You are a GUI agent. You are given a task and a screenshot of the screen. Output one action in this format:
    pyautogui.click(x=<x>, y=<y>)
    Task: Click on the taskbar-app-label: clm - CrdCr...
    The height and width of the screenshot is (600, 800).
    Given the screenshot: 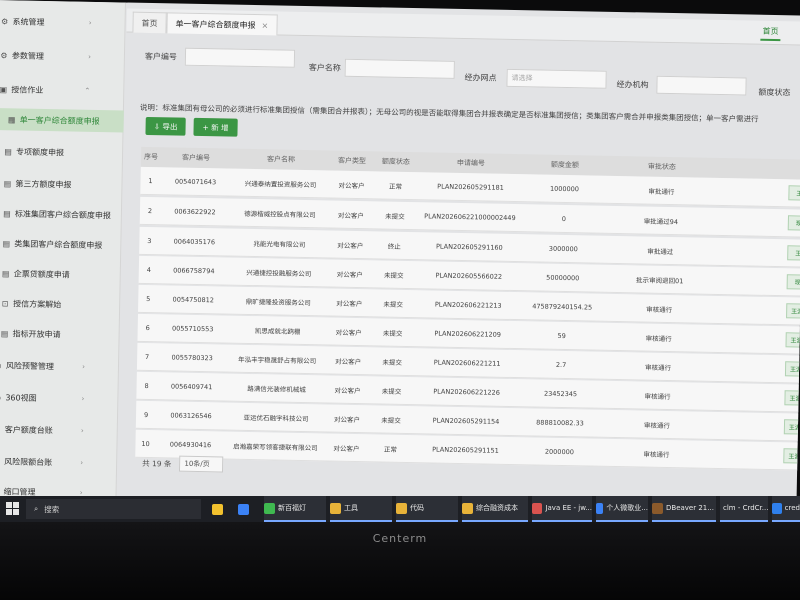 What is the action you would take?
    pyautogui.click(x=746, y=508)
    